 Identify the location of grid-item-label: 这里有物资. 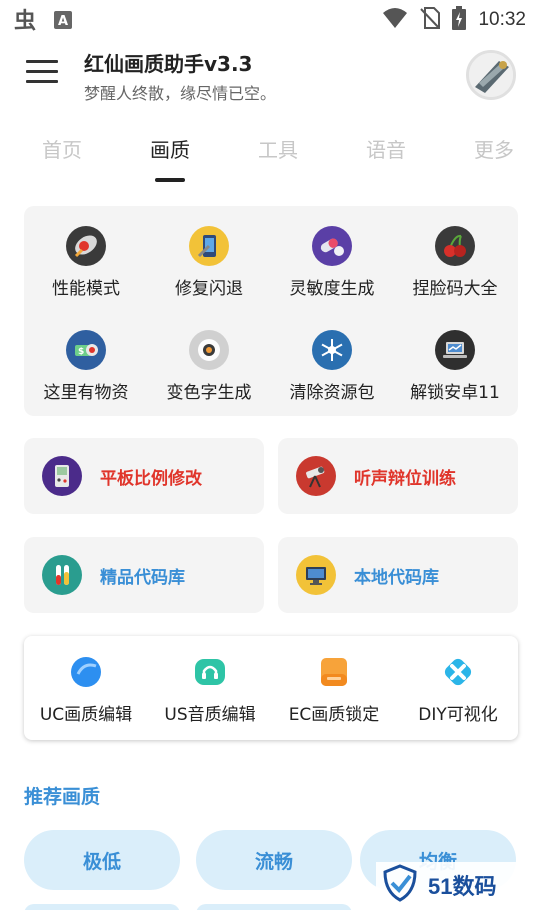
(86, 393).